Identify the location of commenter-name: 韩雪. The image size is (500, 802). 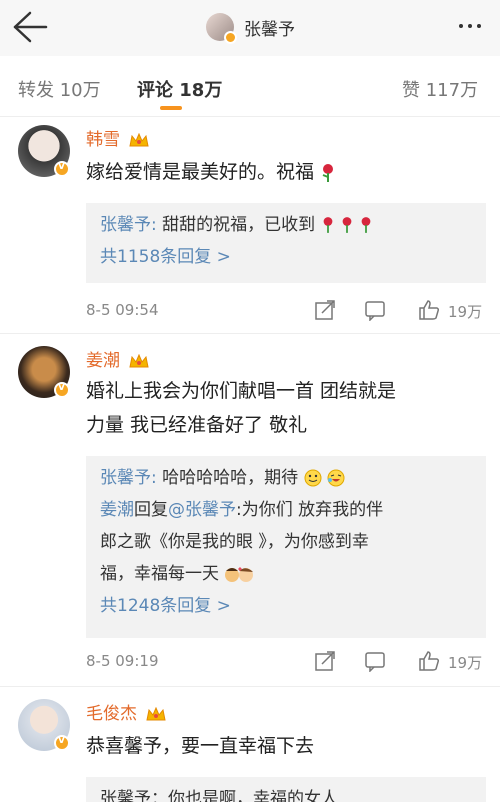
(118, 137).